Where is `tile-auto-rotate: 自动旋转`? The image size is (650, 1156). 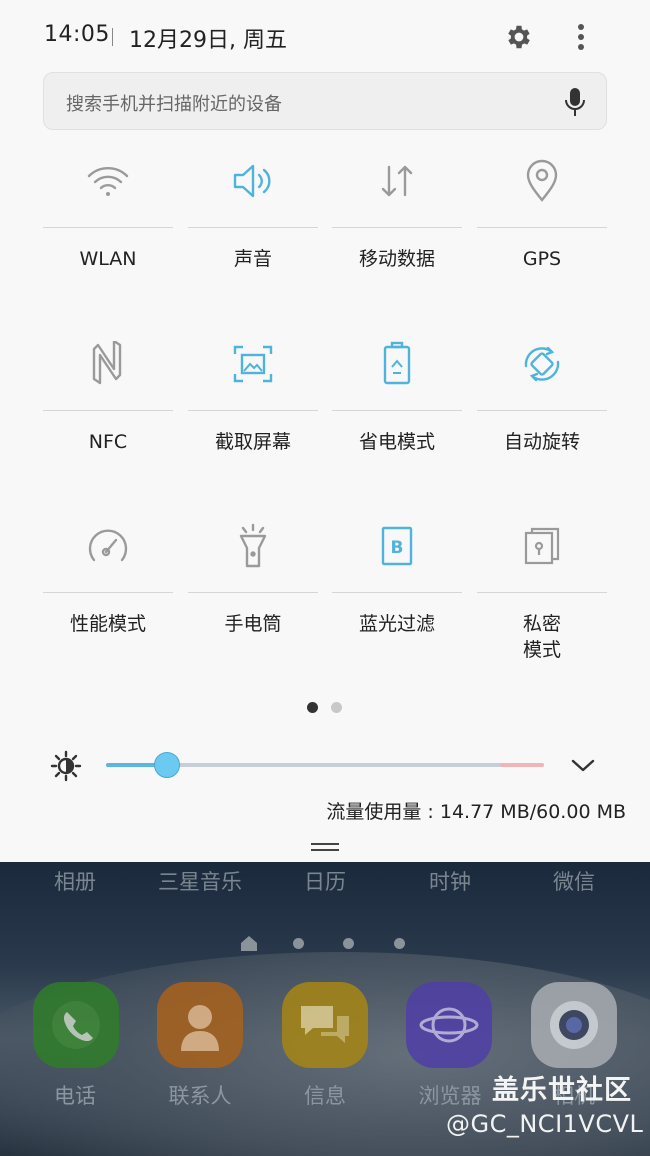 tile-auto-rotate: 自动旋转 is located at coordinates (542, 418).